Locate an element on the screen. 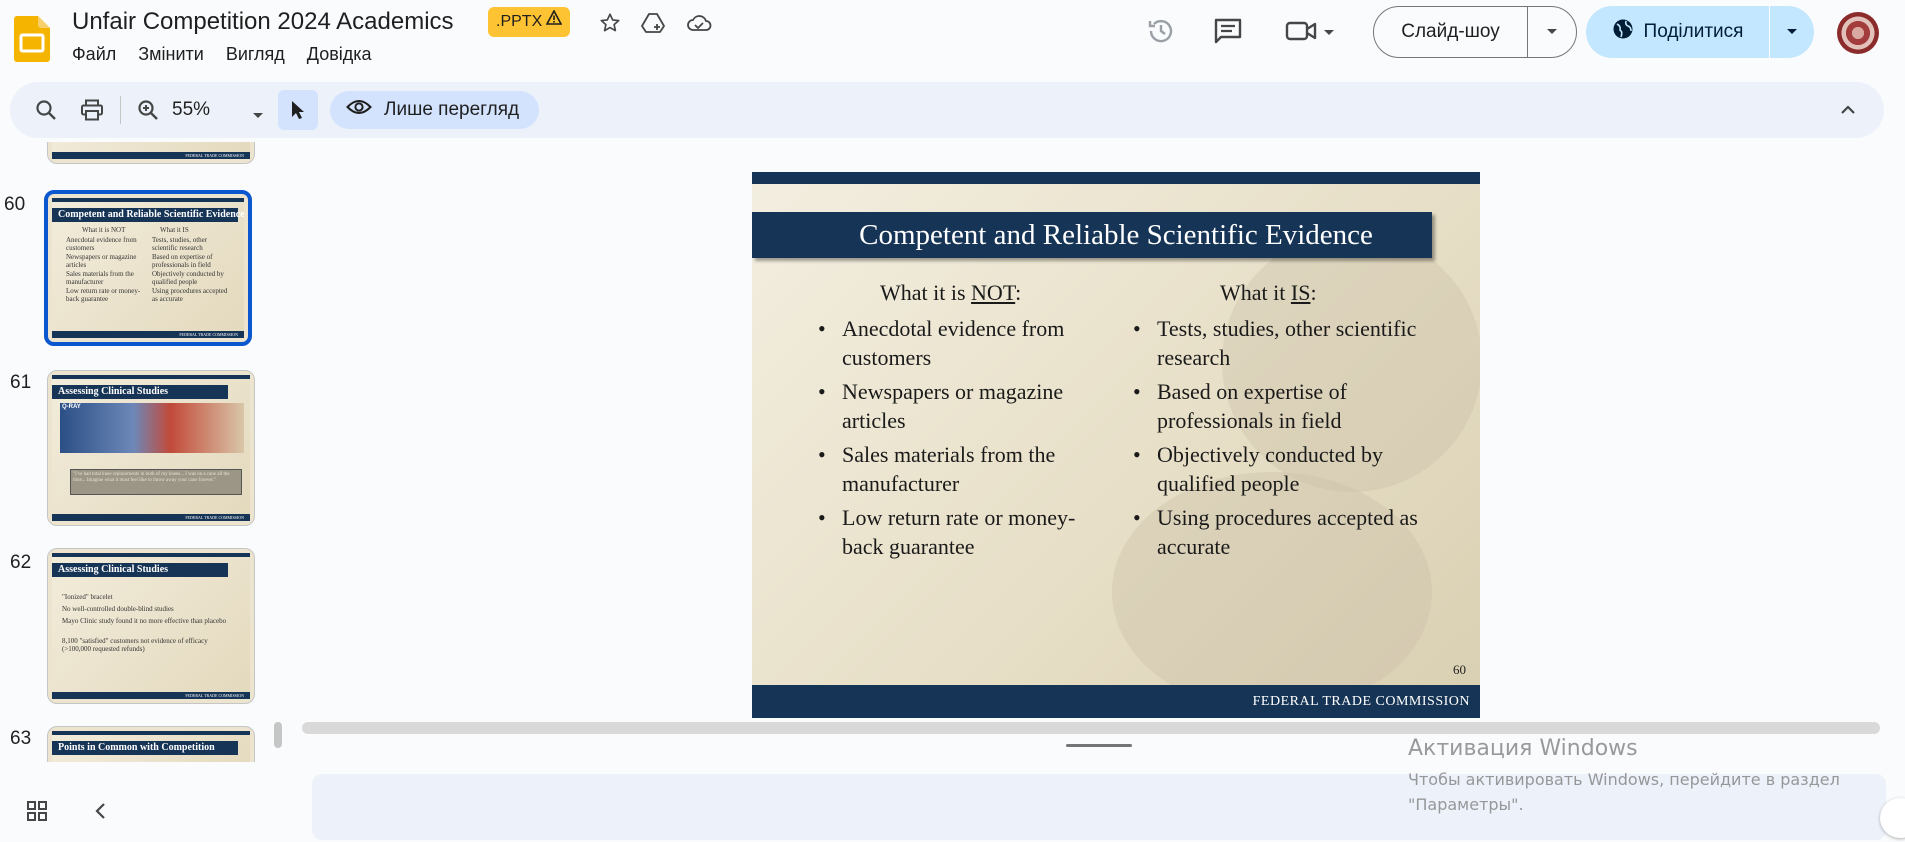 The image size is (1905, 842). slide-number: 60 is located at coordinates (15, 204).